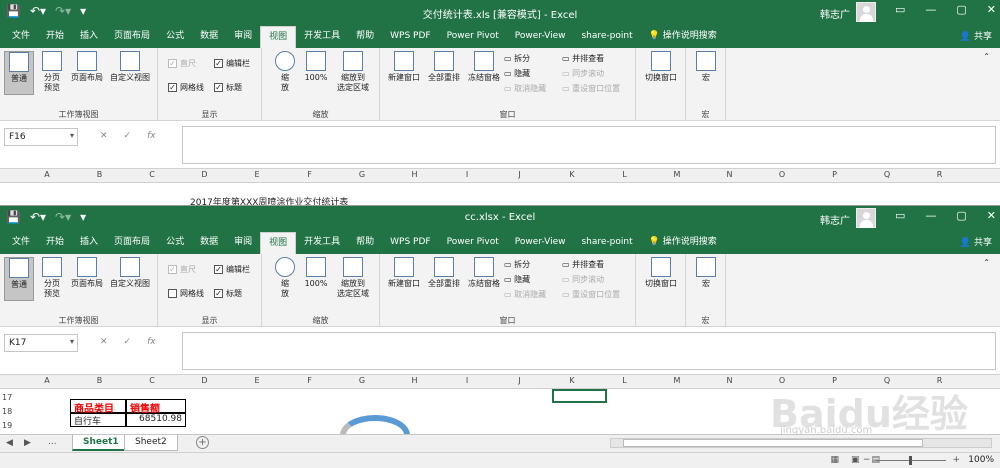 The height and width of the screenshot is (468, 1000). What do you see at coordinates (285, 278) in the screenshot?
I see `zoom-button: 缩 放` at bounding box center [285, 278].